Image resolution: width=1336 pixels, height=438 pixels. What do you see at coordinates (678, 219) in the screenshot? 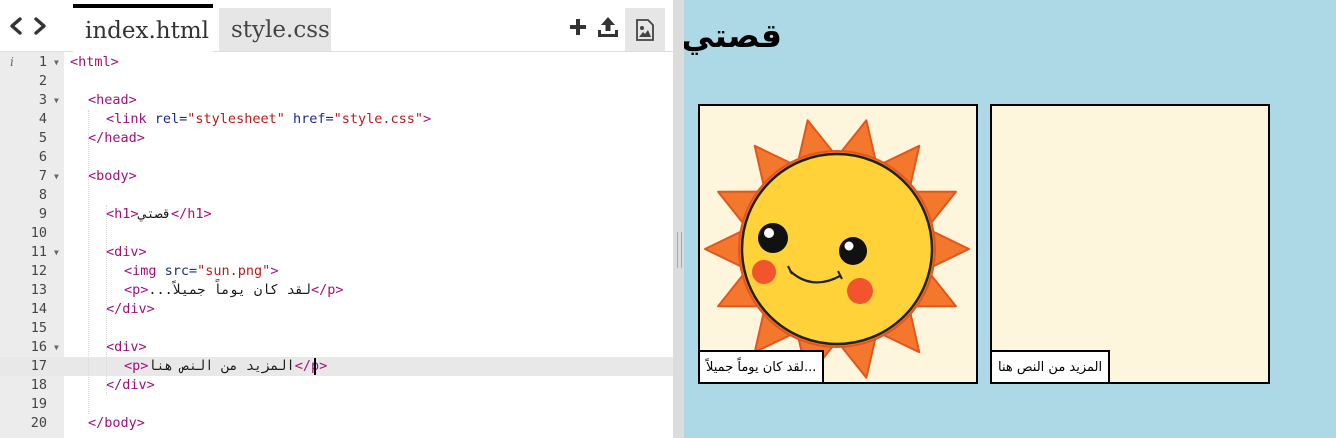
I see `pane-resize-handle` at bounding box center [678, 219].